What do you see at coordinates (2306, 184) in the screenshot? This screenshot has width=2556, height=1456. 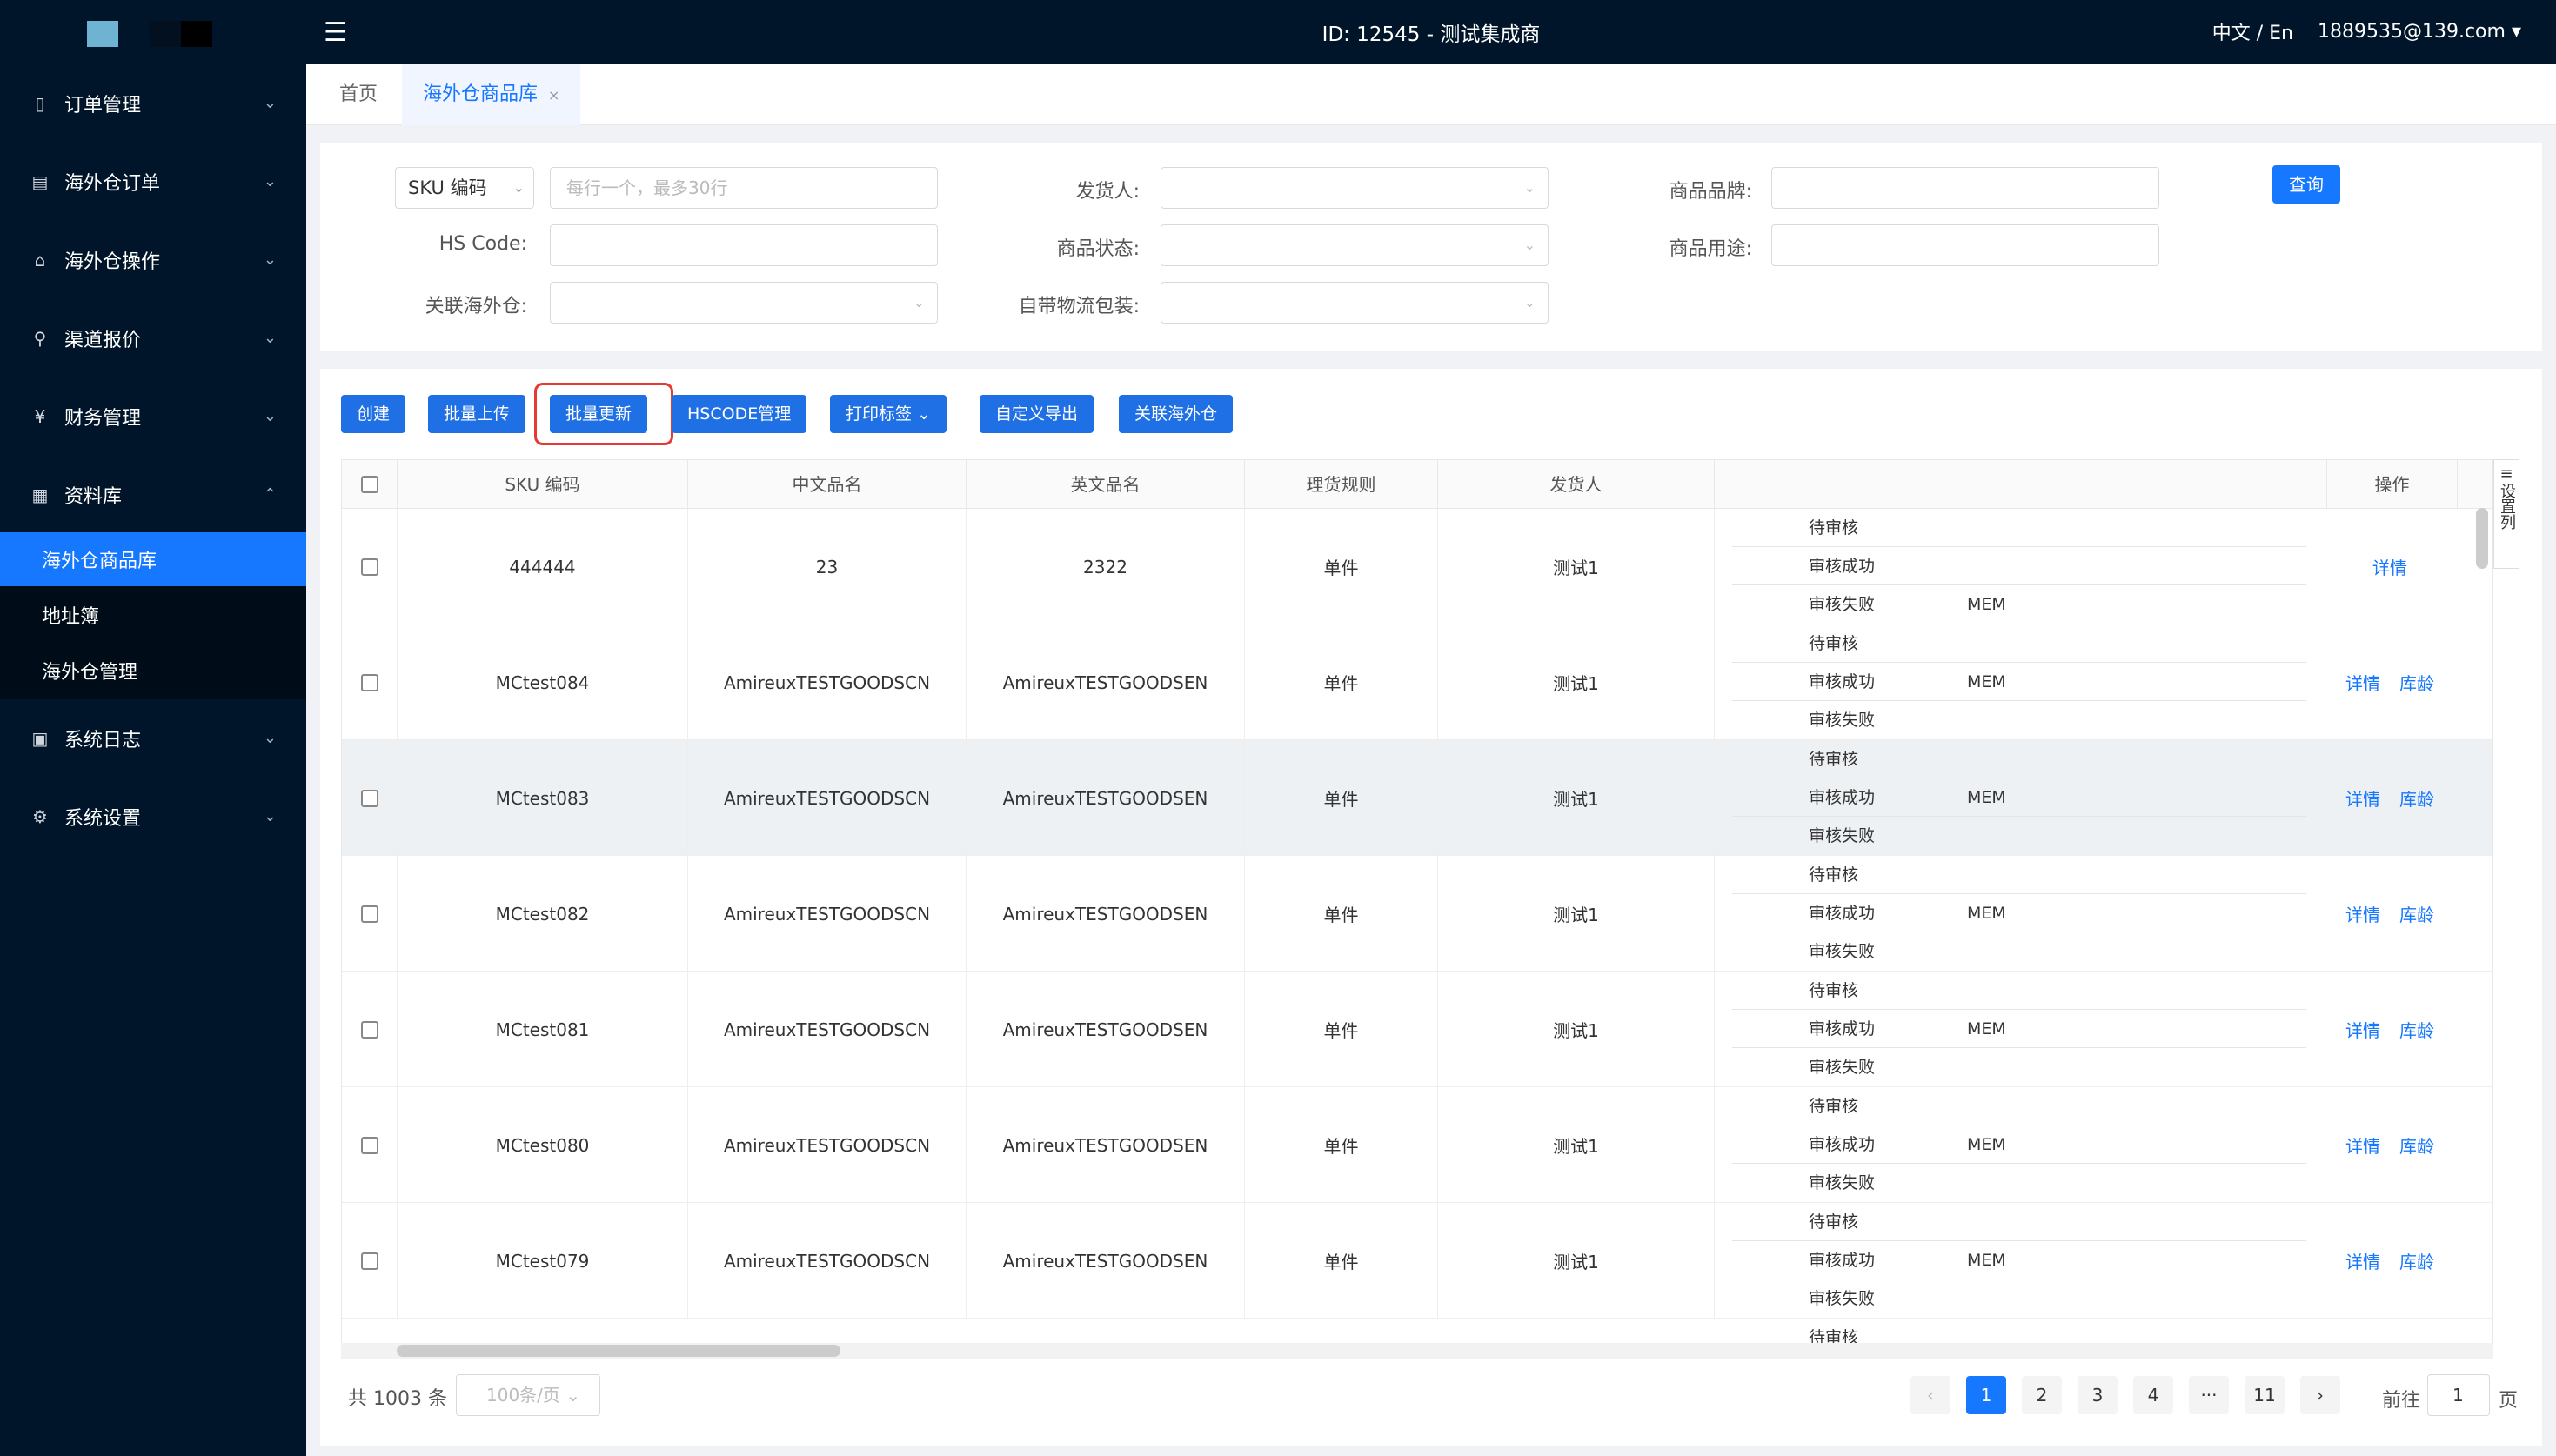 I see `query-button: 查询` at bounding box center [2306, 184].